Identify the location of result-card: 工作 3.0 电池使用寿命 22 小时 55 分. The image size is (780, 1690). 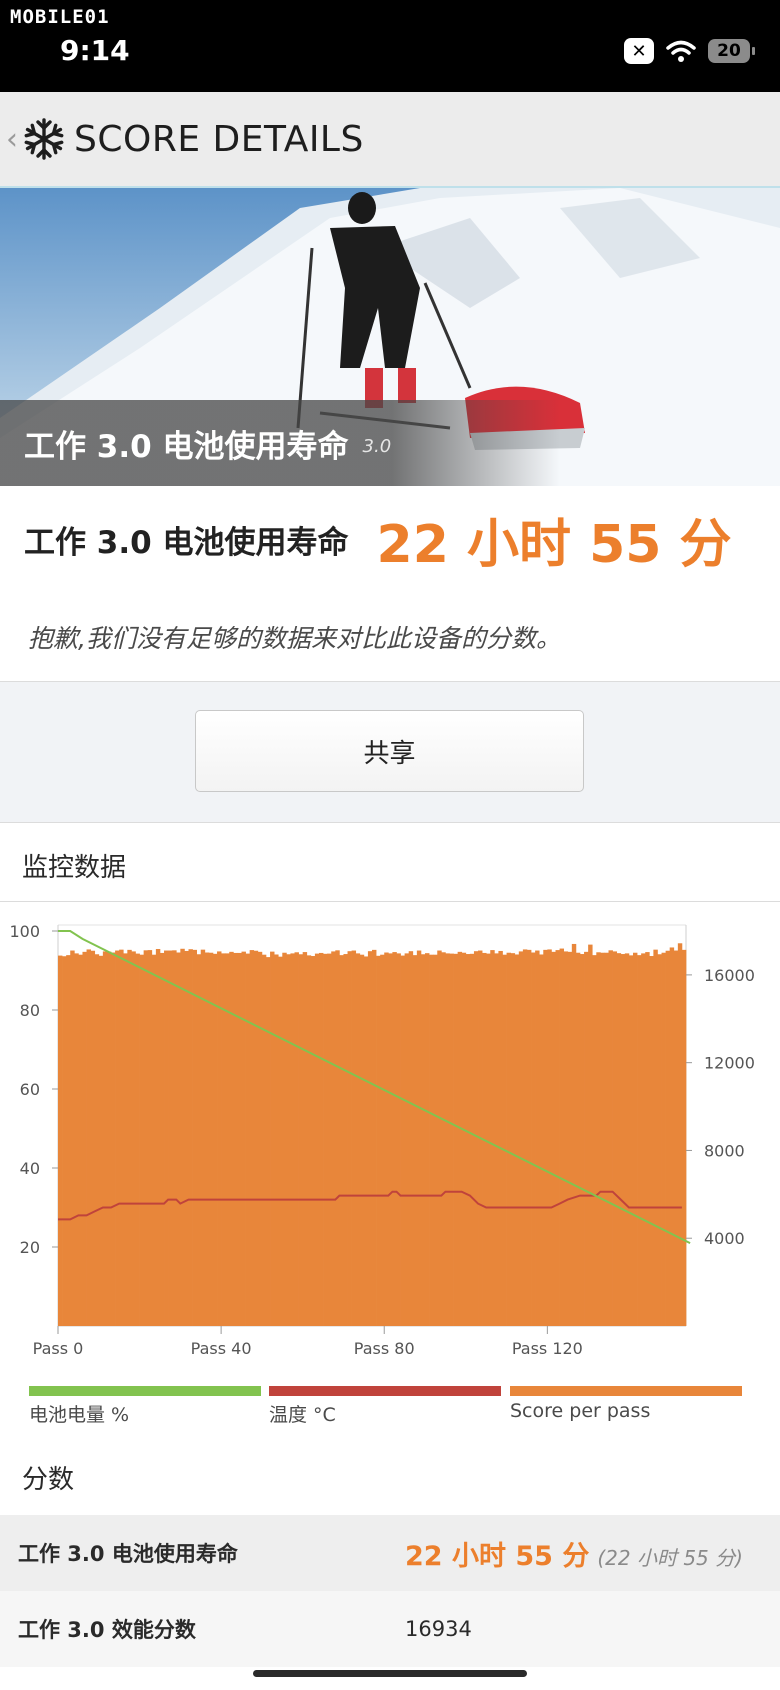
(390, 540).